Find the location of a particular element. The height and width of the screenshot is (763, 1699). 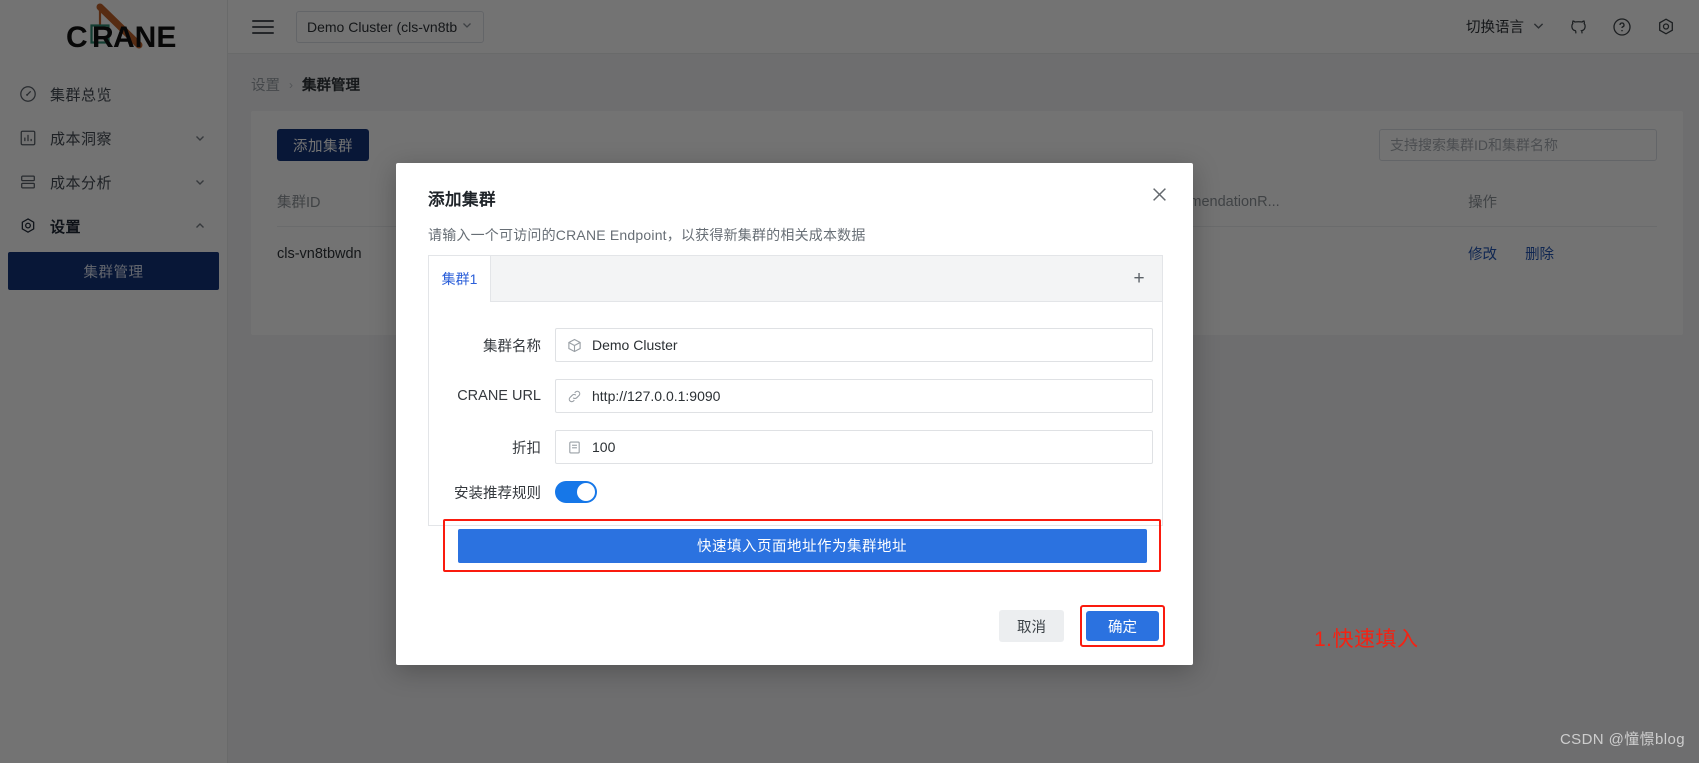

crane-url-input: http://127.0.0.1:9090 is located at coordinates (854, 396).